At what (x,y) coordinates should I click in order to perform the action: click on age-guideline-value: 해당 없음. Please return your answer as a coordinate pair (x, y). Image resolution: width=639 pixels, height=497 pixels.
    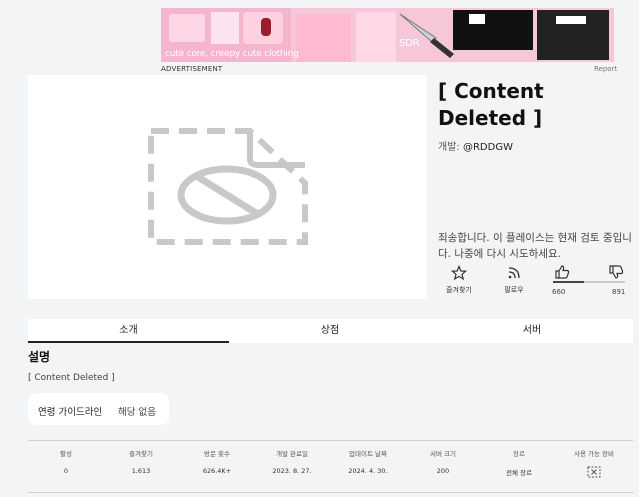
    Looking at the image, I should click on (137, 412).